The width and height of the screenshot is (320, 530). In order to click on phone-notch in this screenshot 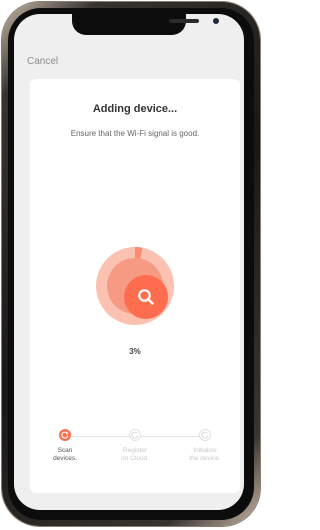, I will do `click(145, 24)`.